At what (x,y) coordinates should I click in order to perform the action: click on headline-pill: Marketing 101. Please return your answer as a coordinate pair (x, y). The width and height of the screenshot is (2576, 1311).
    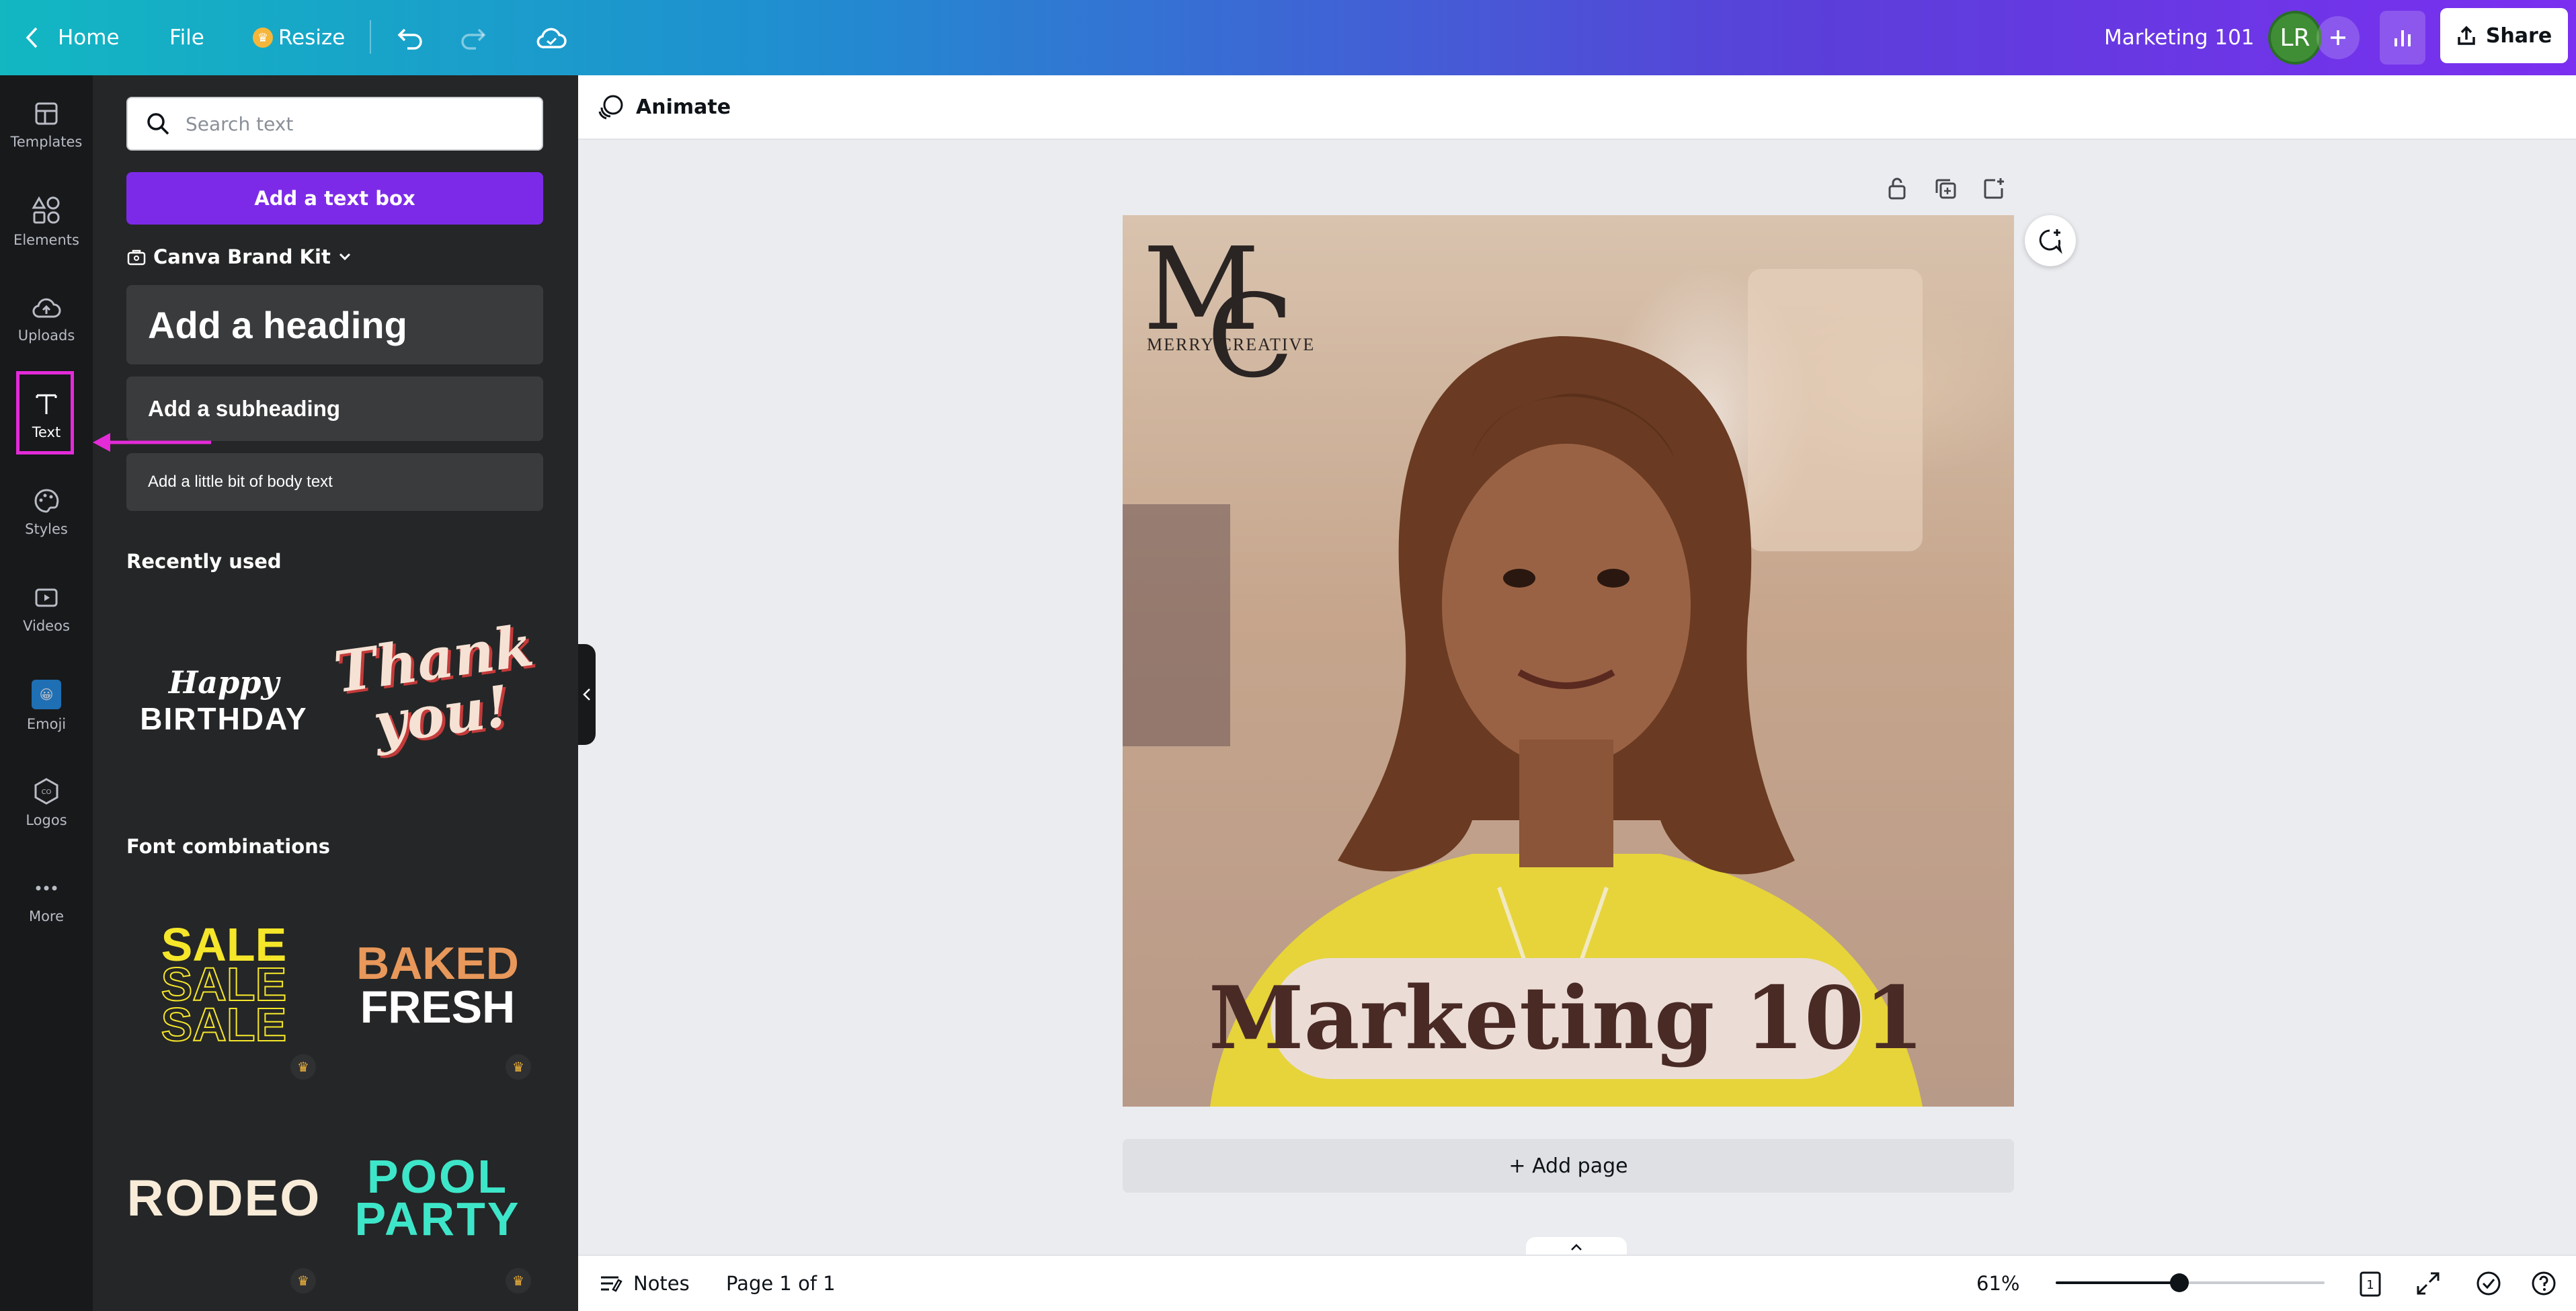
    Looking at the image, I should click on (1566, 1018).